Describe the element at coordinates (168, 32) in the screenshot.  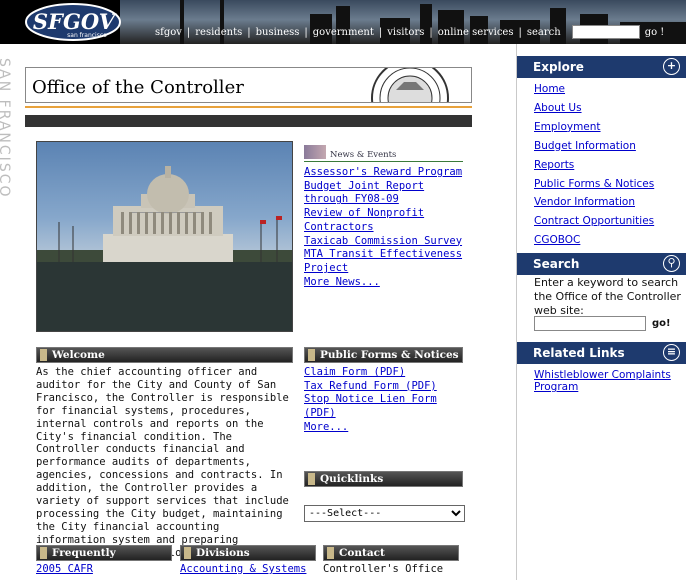
I see `nav-item-sfgov: sfgov` at that location.